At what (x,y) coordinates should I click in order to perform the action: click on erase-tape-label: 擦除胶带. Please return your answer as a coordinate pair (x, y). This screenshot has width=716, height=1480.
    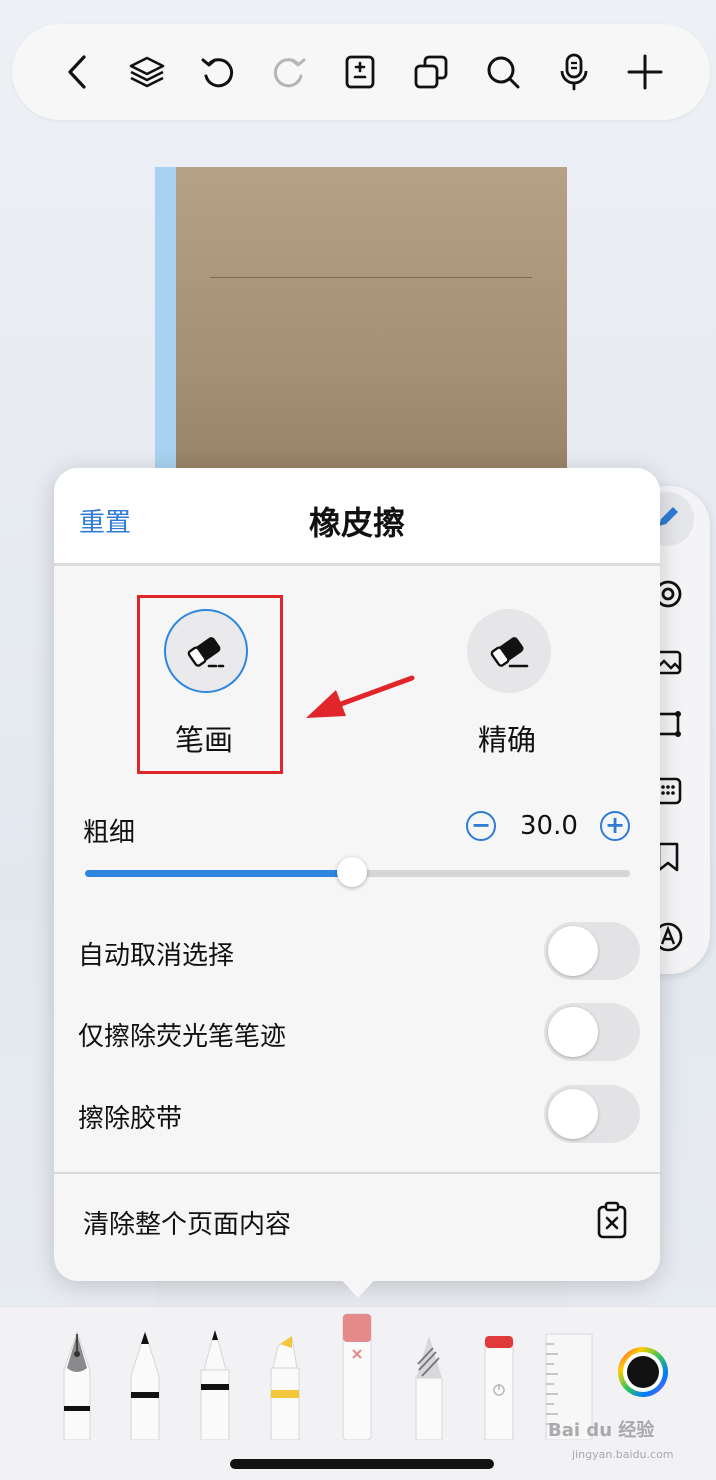
    Looking at the image, I should click on (130, 1119).